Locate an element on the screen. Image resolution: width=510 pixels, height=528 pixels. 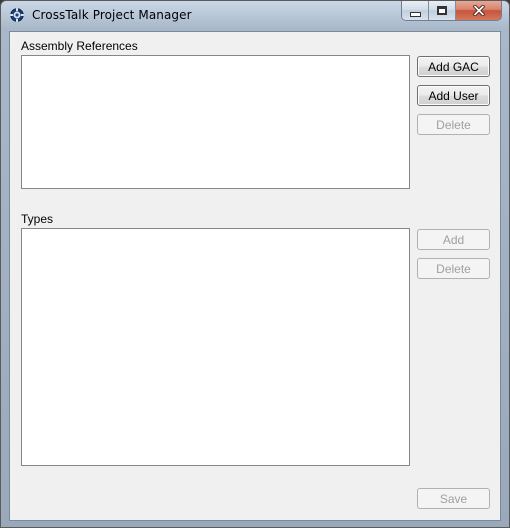
close-button is located at coordinates (478, 10).